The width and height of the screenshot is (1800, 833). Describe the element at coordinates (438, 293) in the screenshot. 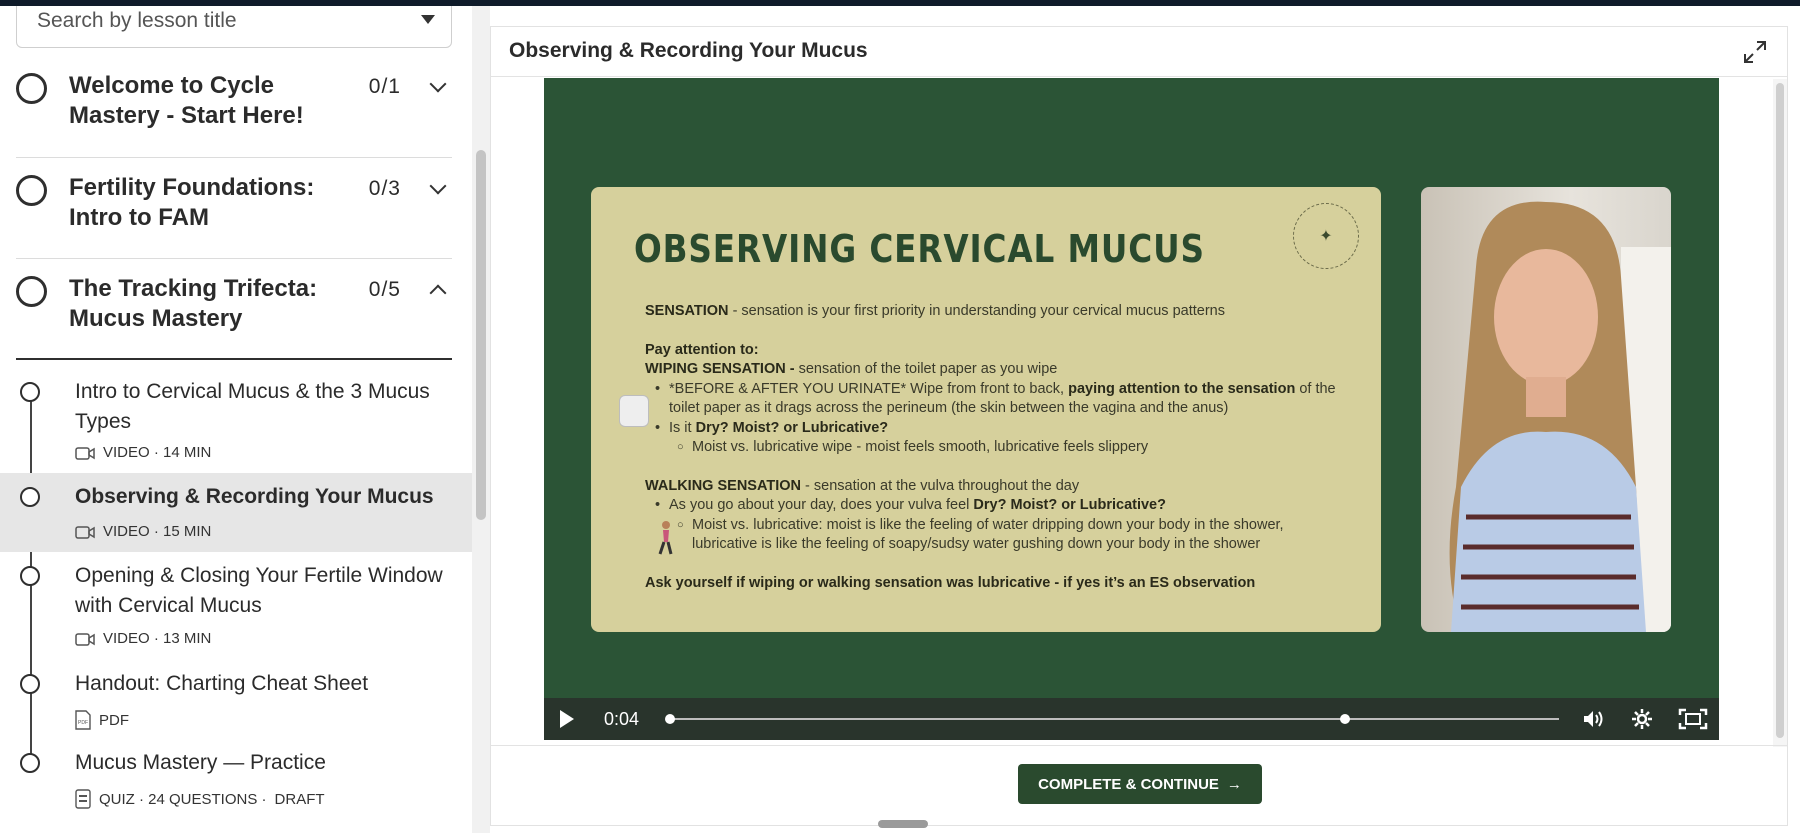

I see `chevron-up-icon` at that location.